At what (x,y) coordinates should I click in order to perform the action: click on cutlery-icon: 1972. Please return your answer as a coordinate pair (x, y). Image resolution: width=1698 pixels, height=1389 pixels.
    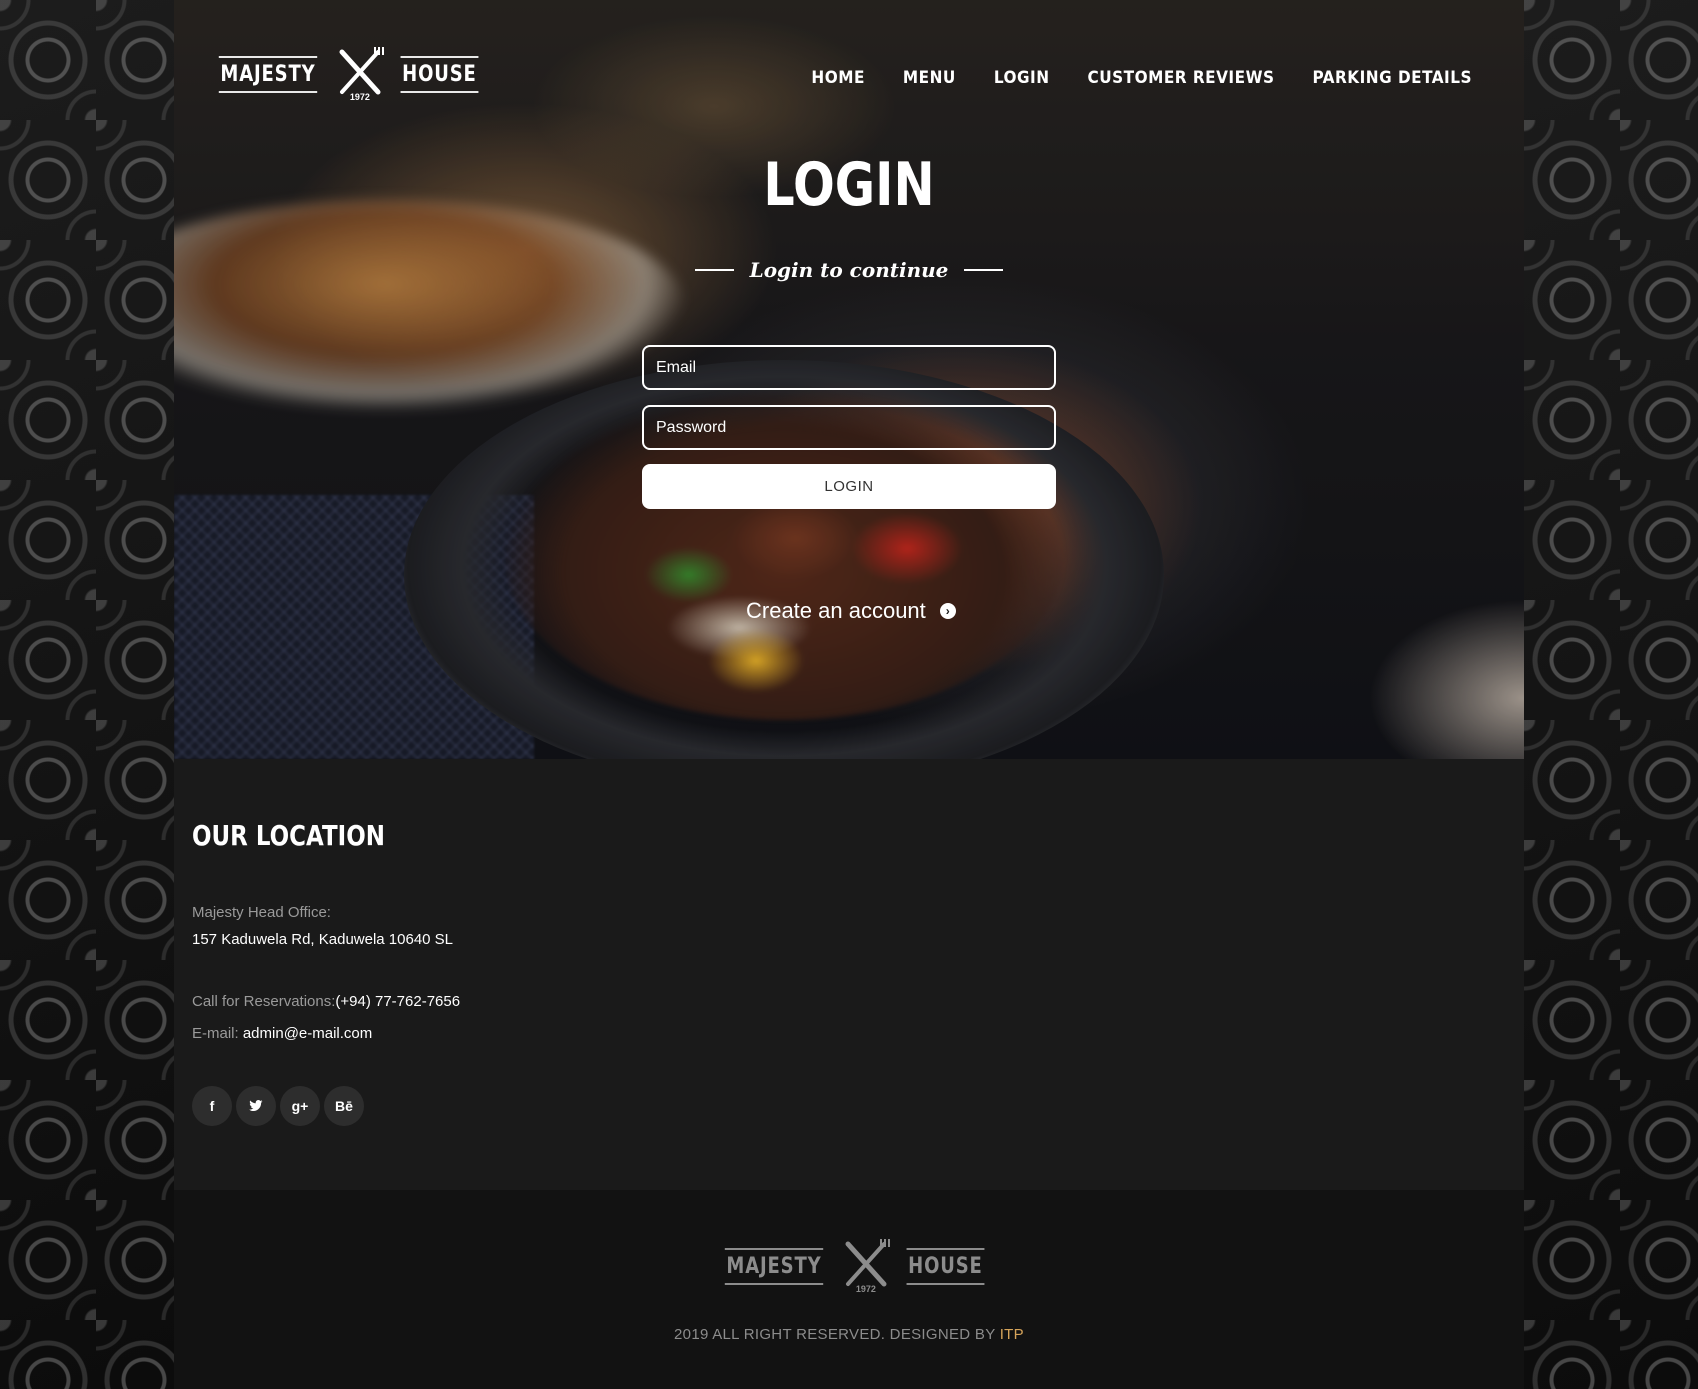
    Looking at the image, I should click on (360, 74).